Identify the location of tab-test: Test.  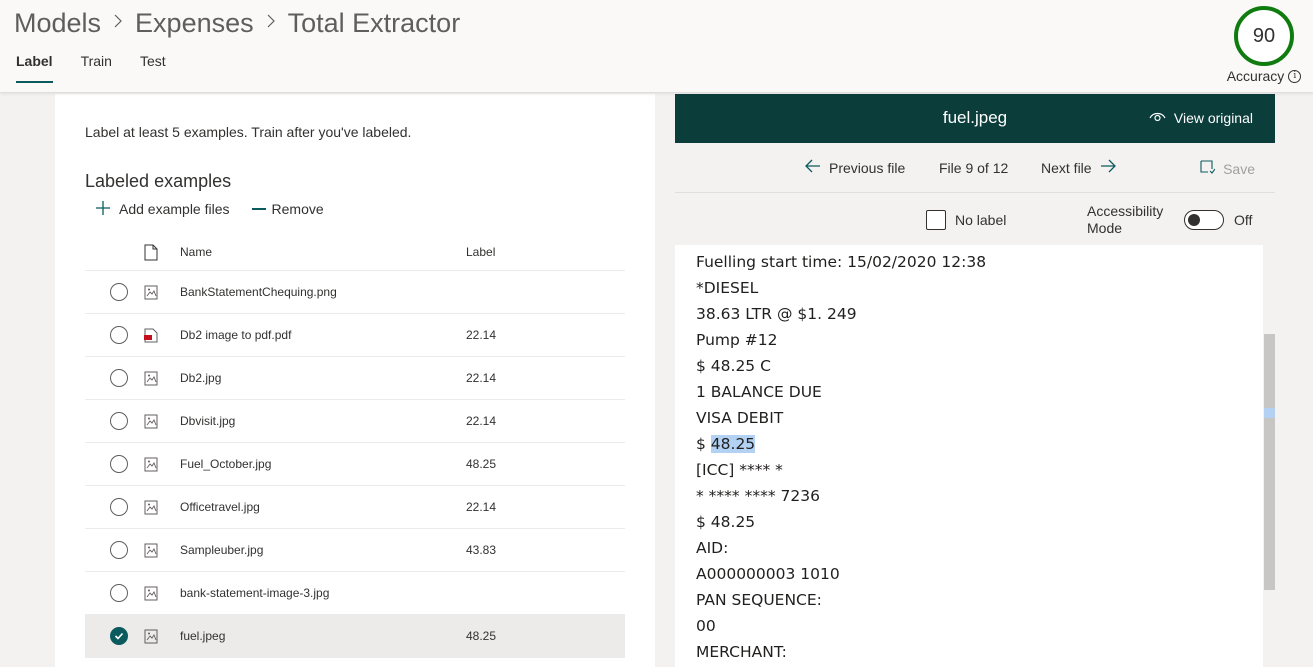
(153, 68).